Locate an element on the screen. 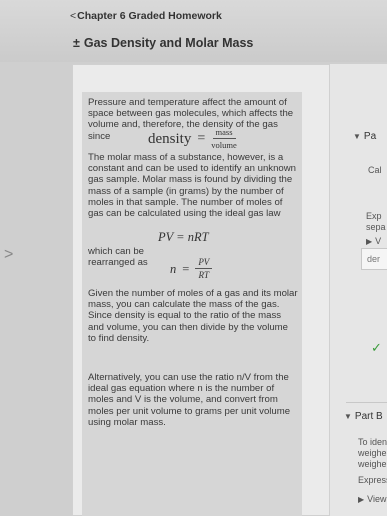 The height and width of the screenshot is (516, 387). density-equation: density = mass volume is located at coordinates (192, 139).